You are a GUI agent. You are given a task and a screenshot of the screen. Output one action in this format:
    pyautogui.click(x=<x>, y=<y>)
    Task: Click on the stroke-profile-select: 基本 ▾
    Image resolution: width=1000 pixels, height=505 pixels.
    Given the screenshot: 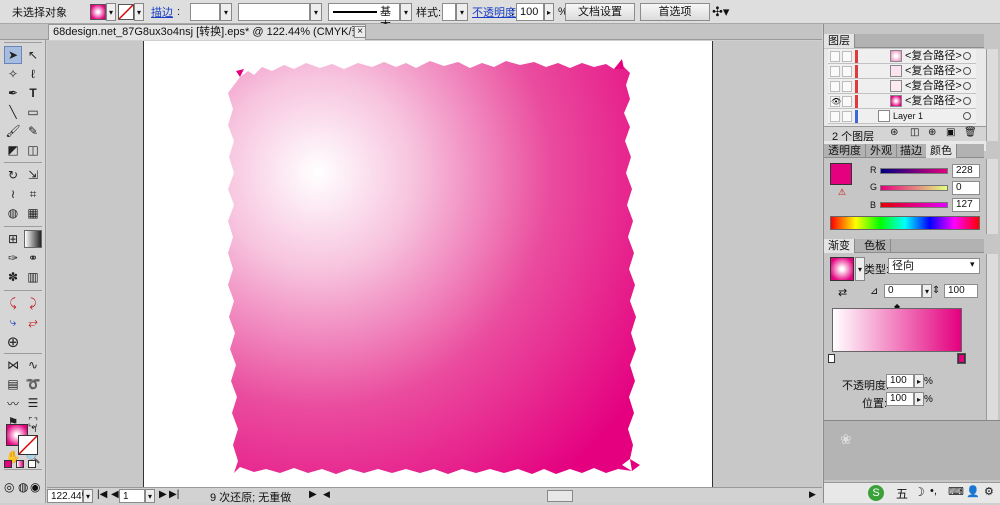 What is the action you would take?
    pyautogui.click(x=370, y=17)
    